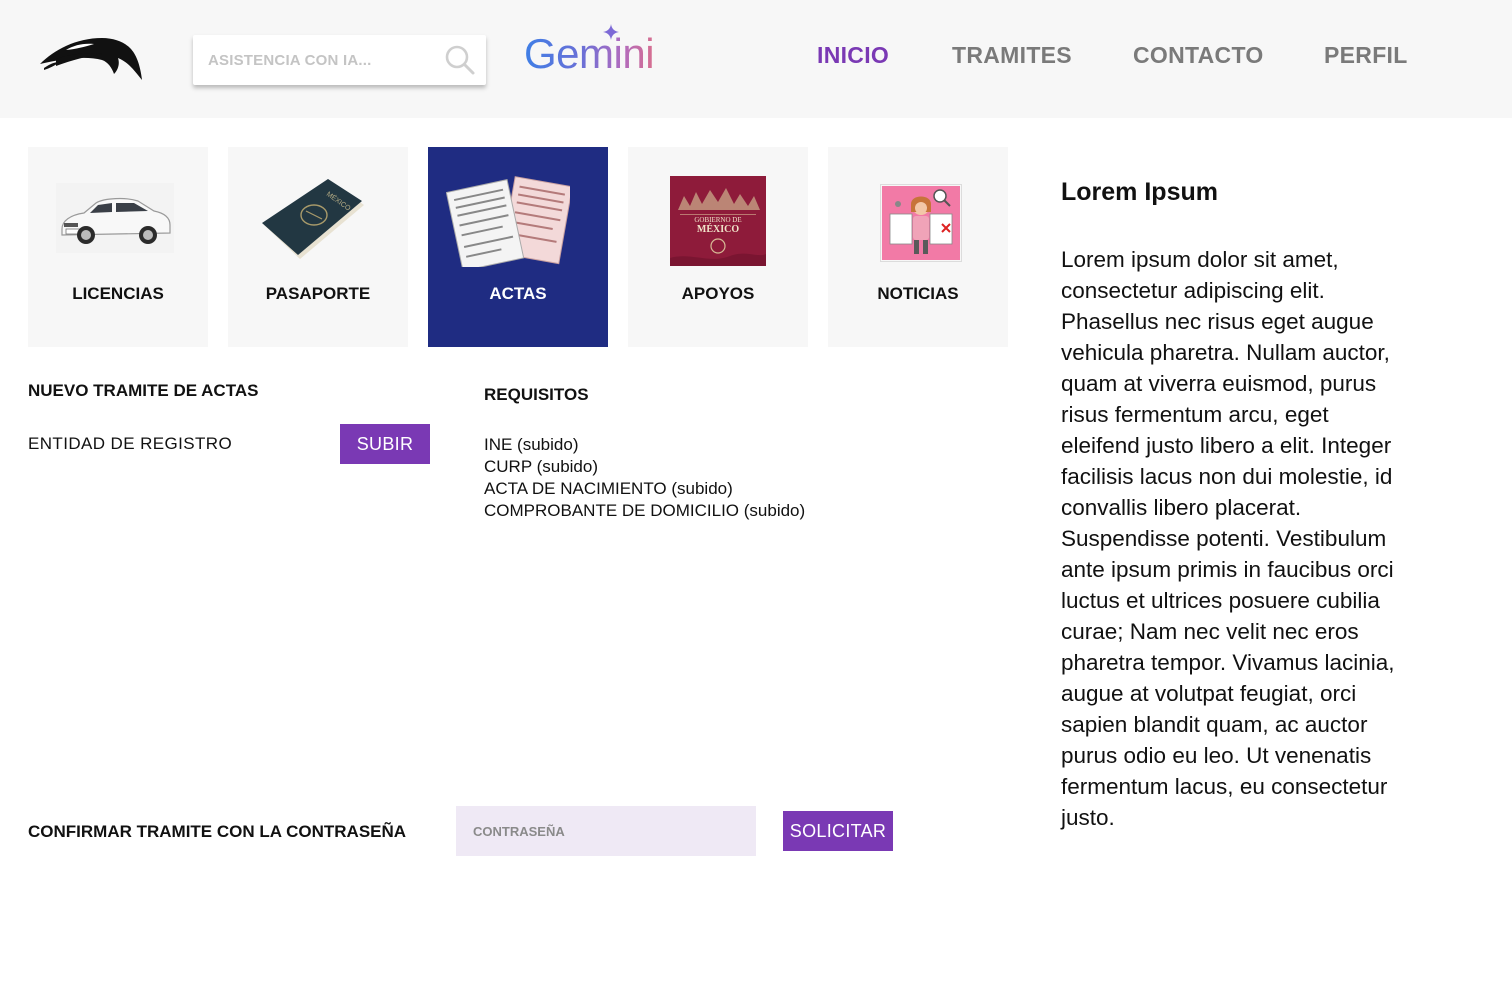 The height and width of the screenshot is (982, 1512). I want to click on tile-label: ACTAS, so click(518, 293).